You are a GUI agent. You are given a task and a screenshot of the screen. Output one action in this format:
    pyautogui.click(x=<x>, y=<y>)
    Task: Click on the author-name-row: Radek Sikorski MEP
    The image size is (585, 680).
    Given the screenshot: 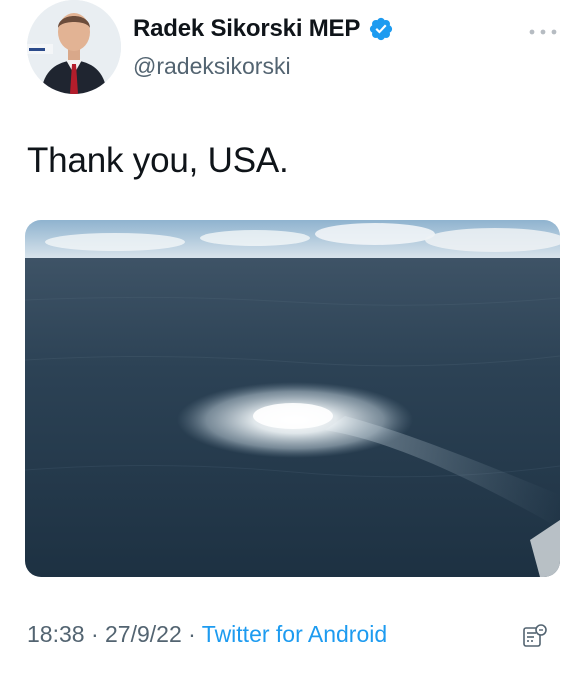 What is the action you would take?
    pyautogui.click(x=263, y=29)
    